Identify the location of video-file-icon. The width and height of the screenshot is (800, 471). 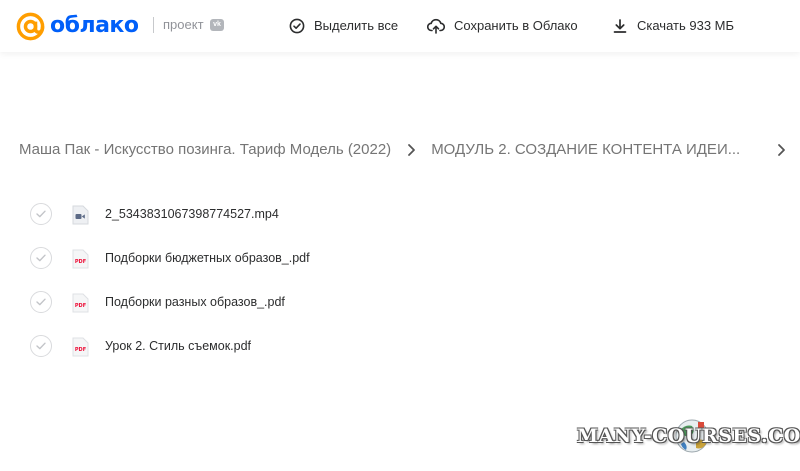
(80, 215).